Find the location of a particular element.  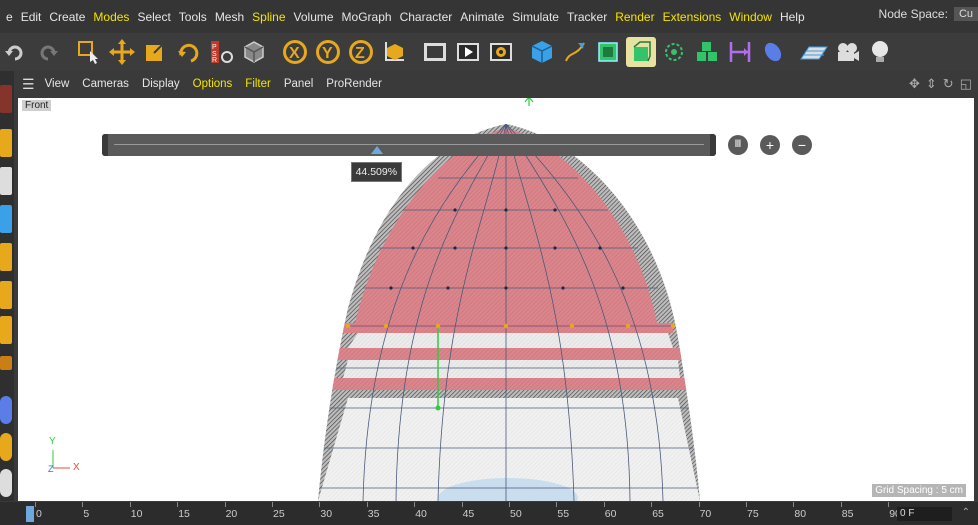

rotate-icon is located at coordinates (188, 52).